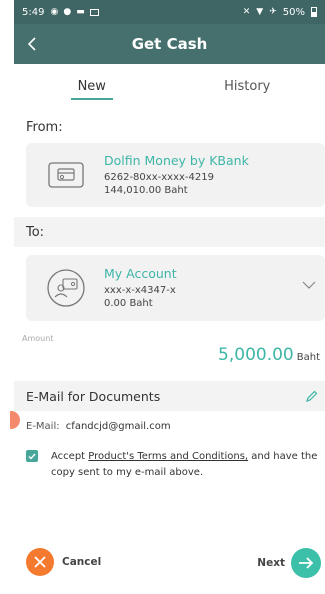 The image size is (325, 594). I want to click on notification-icon: ◉, so click(54, 11).